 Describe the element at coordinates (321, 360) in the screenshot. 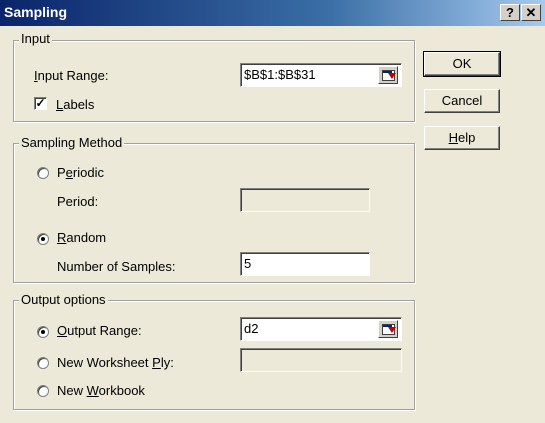

I see `new-worksheet-ply-field` at that location.